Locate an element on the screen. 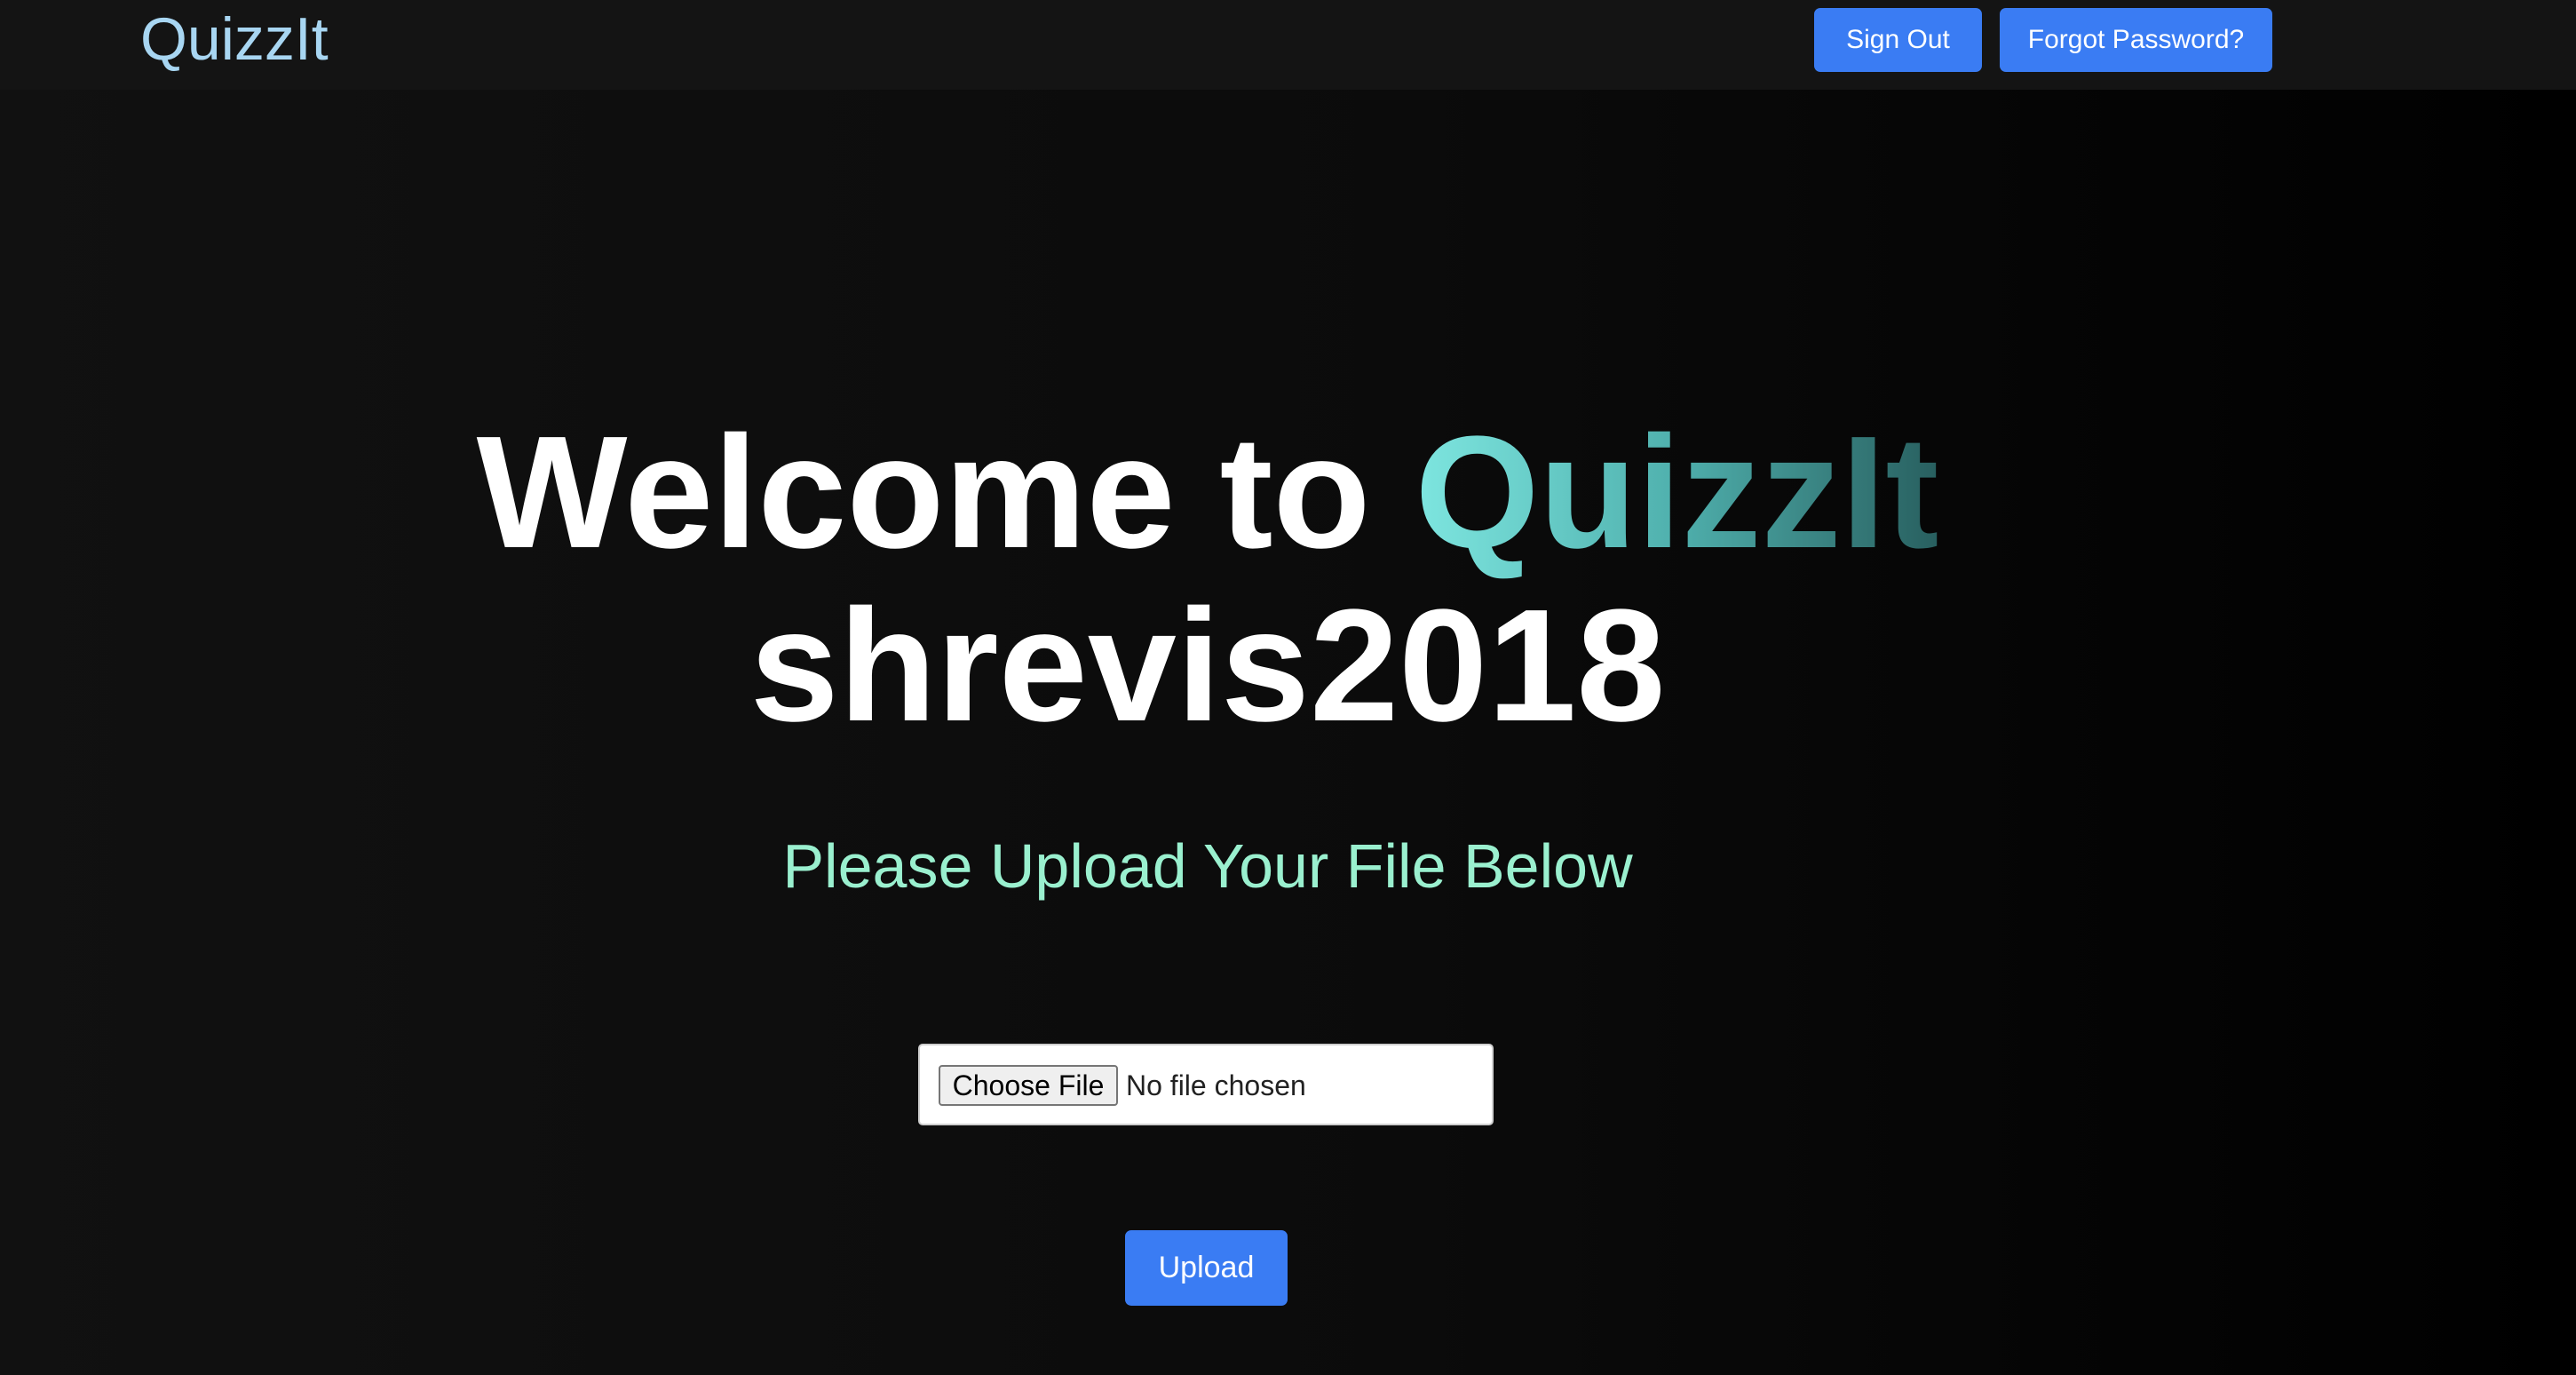  file-input: Choose File No file chosen is located at coordinates (1206, 1084).